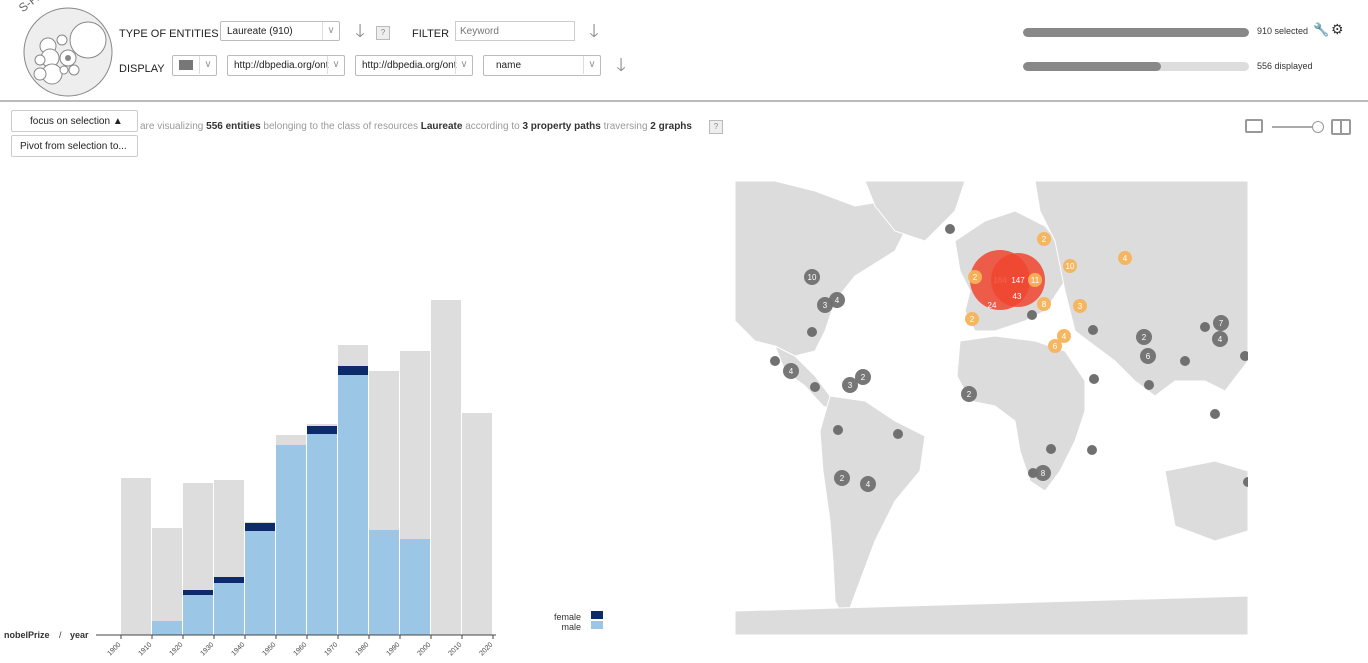  I want to click on bar-male-1970, so click(353, 505).